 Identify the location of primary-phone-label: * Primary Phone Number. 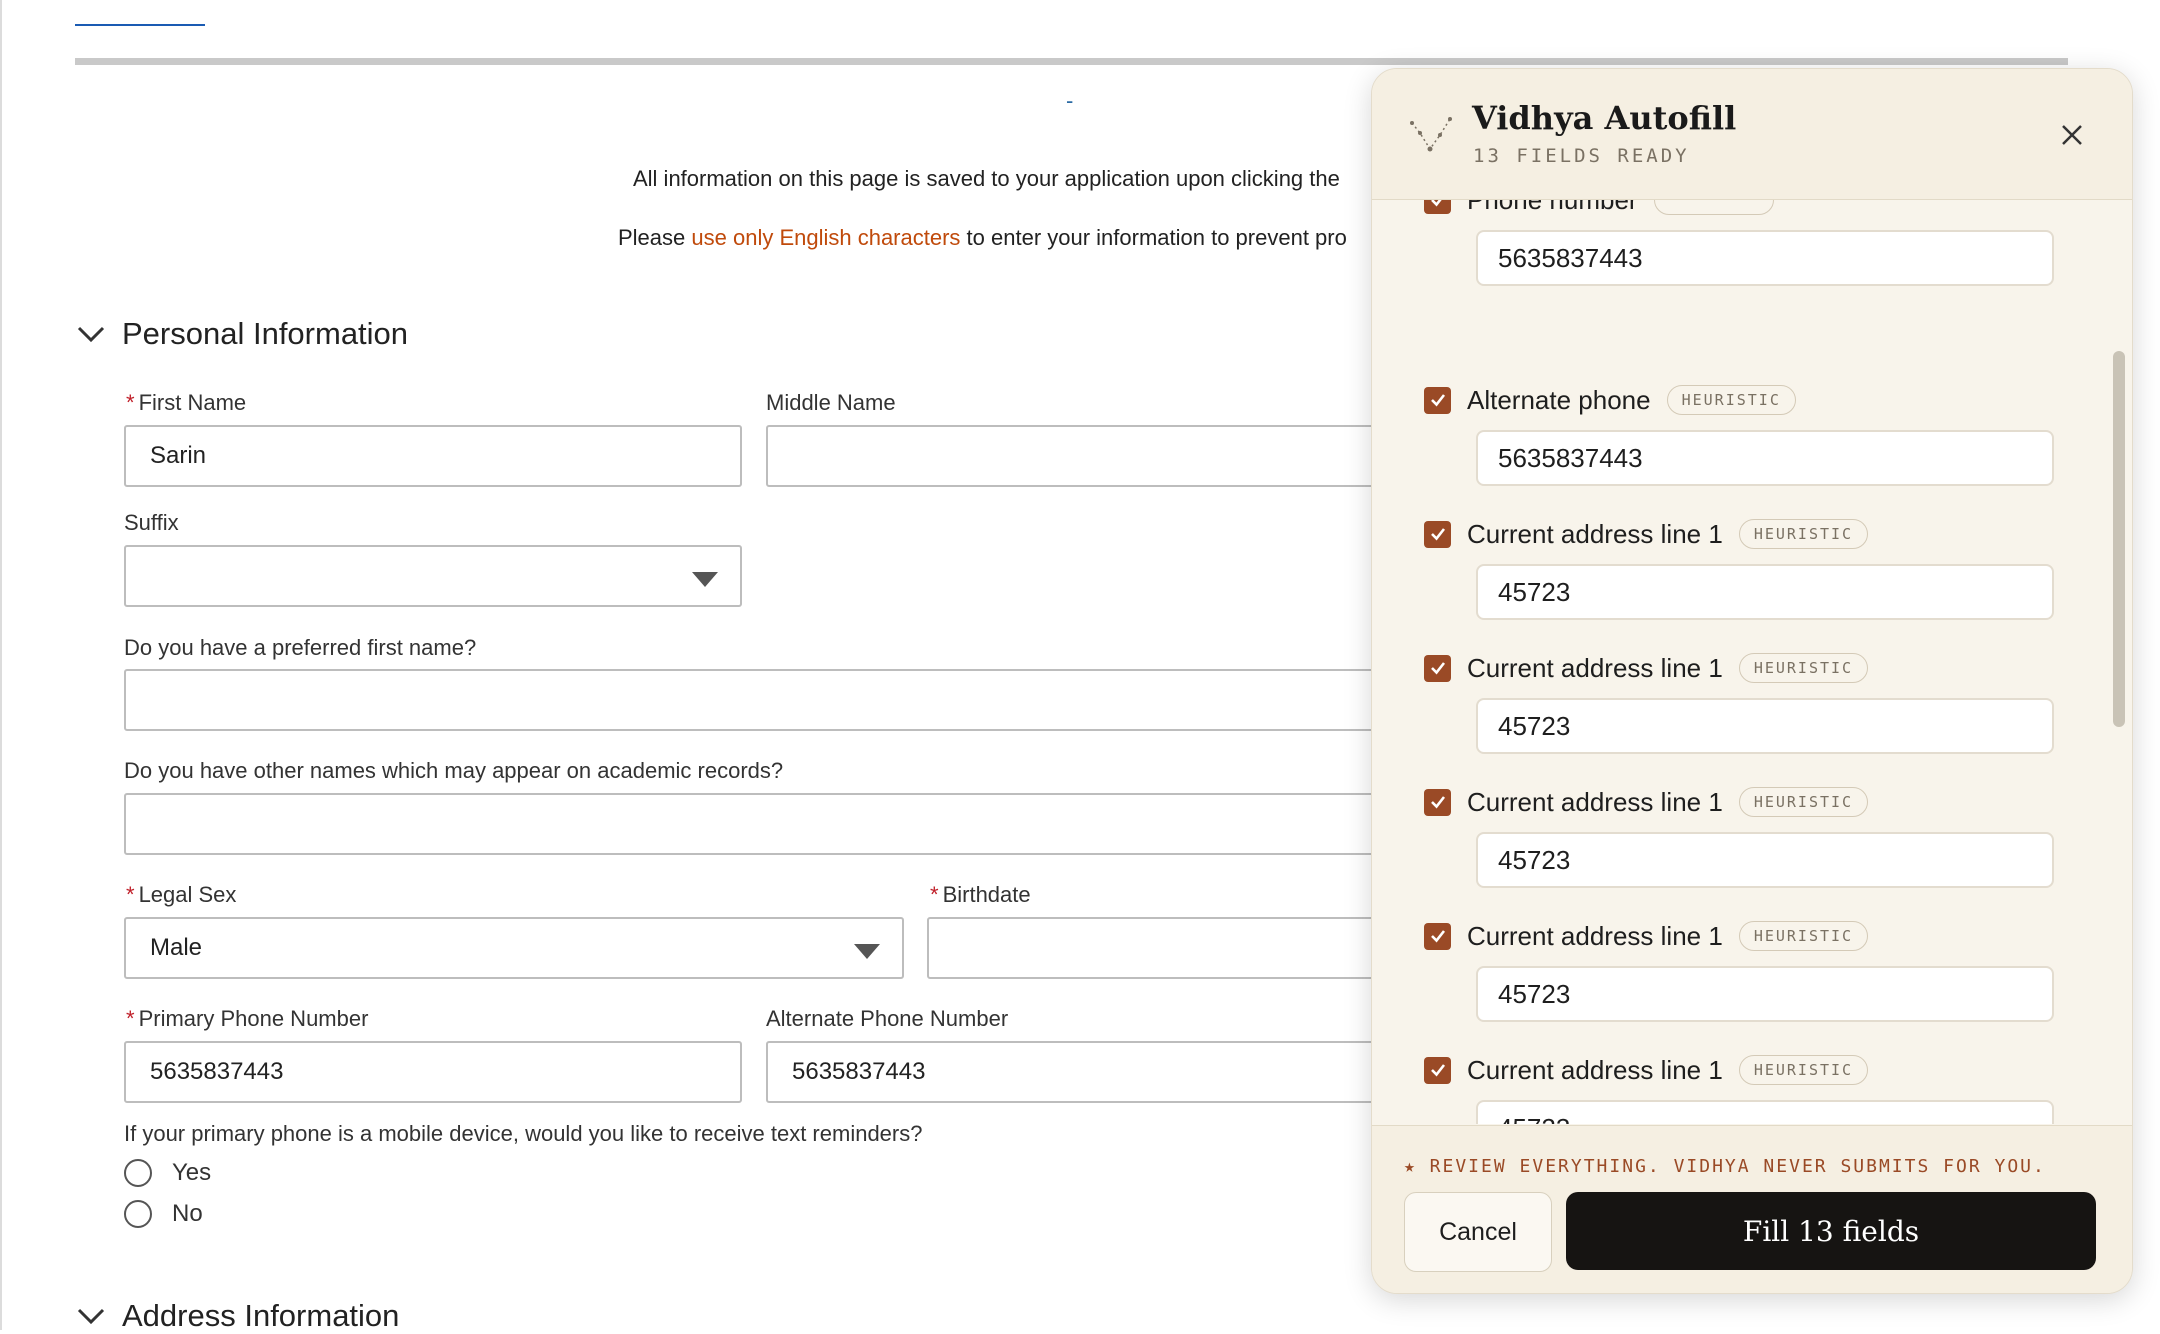
(247, 1018).